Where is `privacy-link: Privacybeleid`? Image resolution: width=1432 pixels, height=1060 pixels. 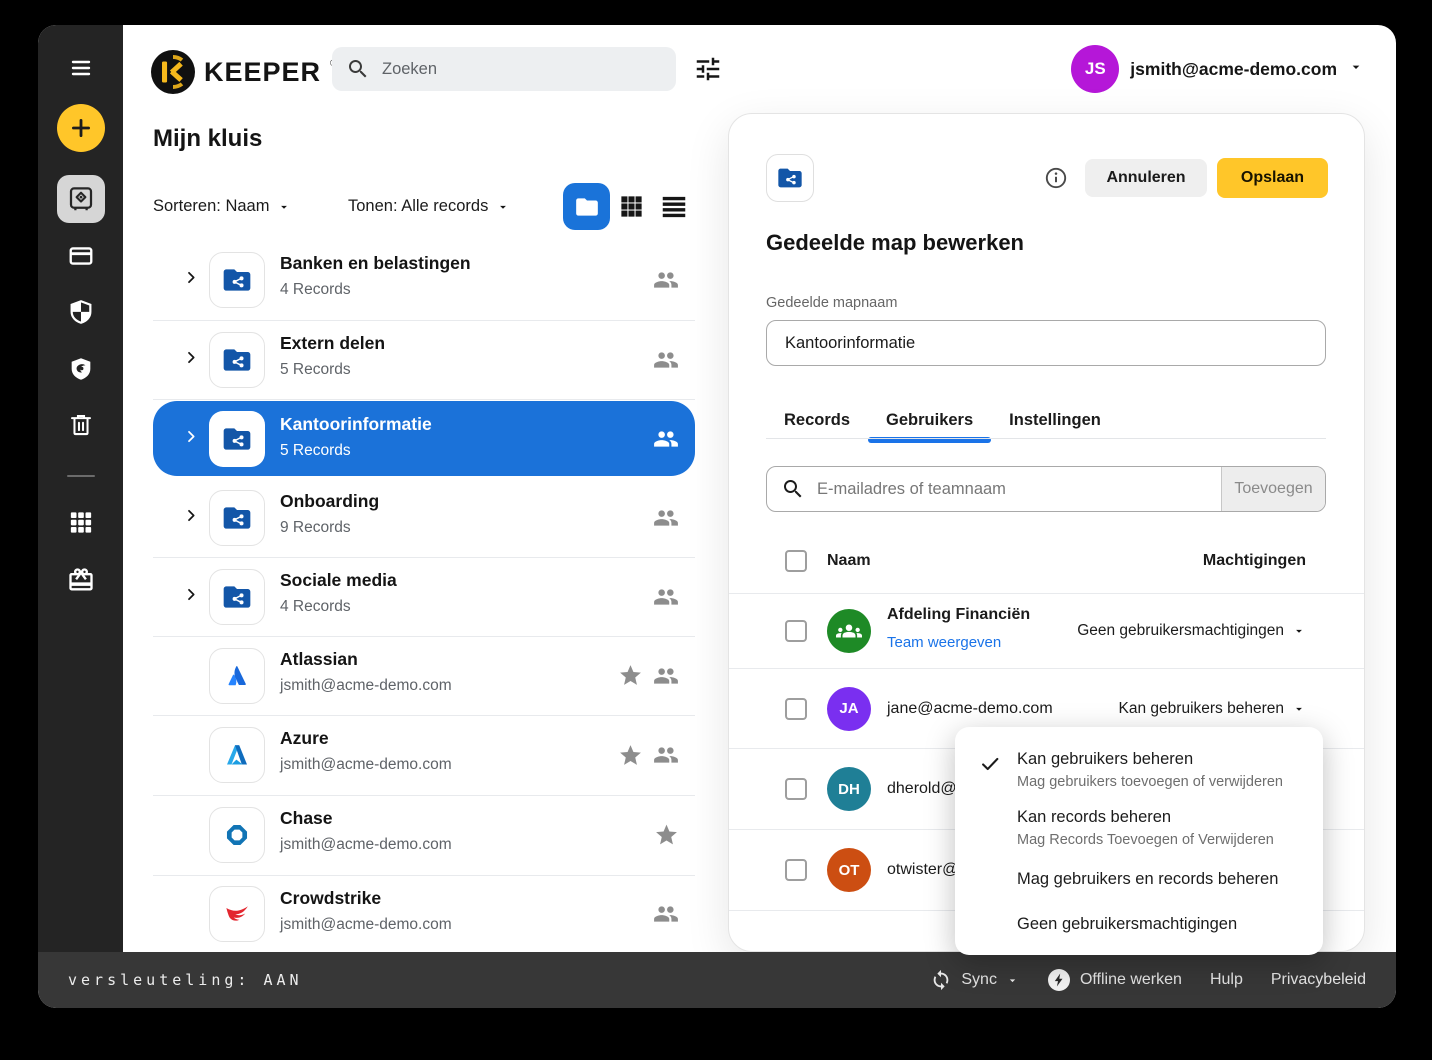
privacy-link: Privacybeleid is located at coordinates (1318, 980).